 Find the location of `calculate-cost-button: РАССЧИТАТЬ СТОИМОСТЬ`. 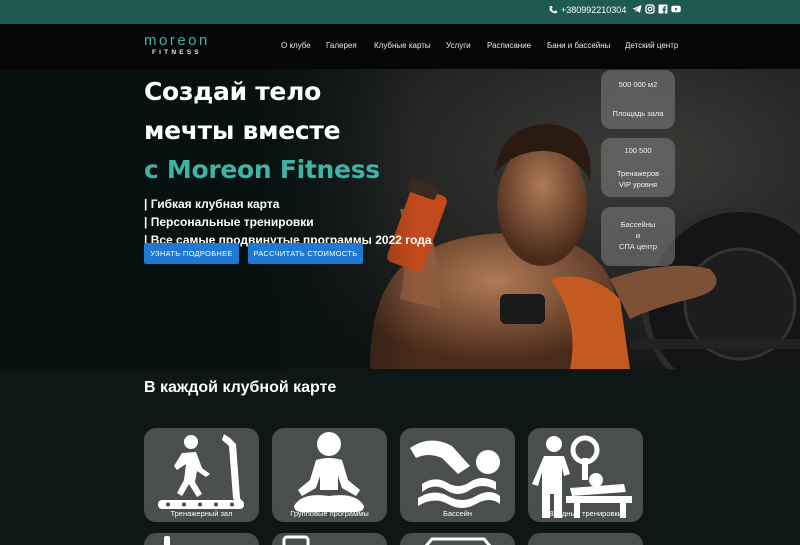

calculate-cost-button: РАССЧИТАТЬ СТОИМОСТЬ is located at coordinates (305, 253).